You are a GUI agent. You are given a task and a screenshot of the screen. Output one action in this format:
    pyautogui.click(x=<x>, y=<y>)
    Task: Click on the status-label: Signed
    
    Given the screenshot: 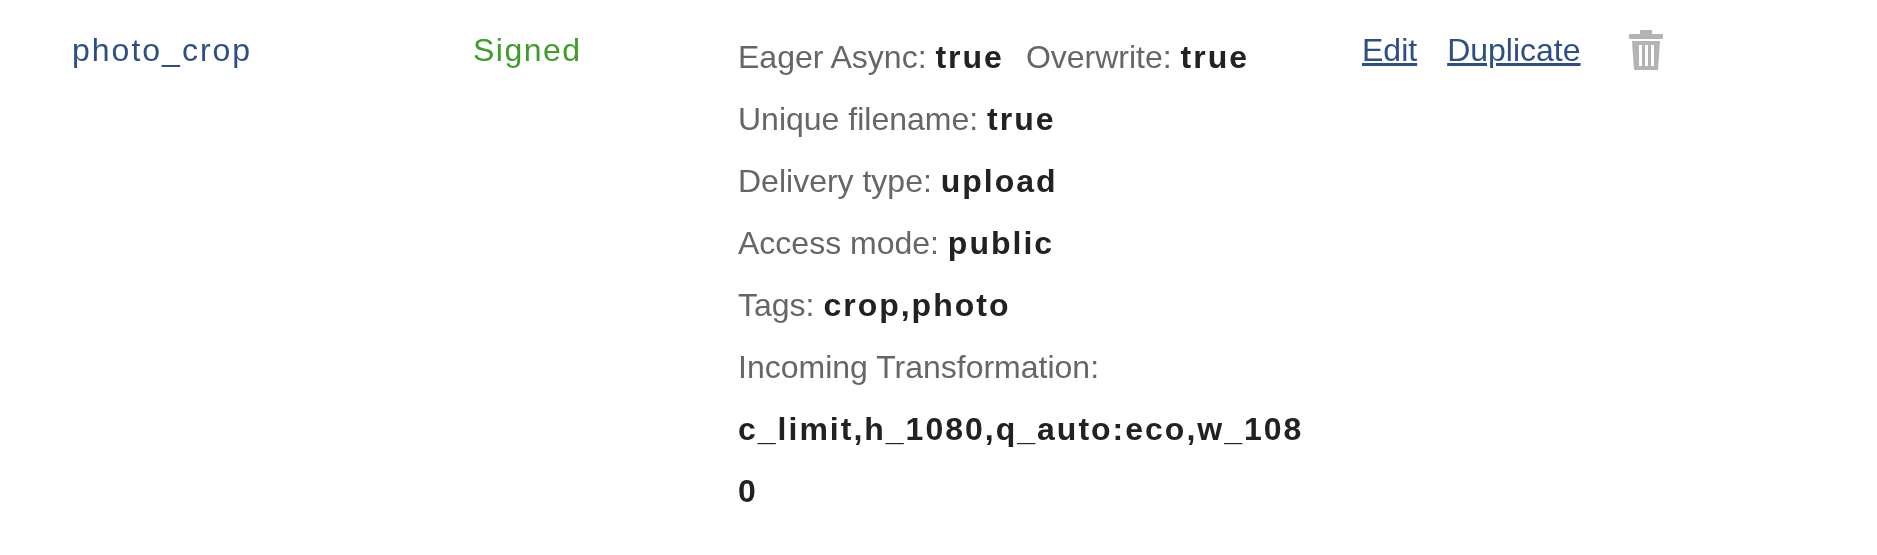 What is the action you would take?
    pyautogui.click(x=527, y=50)
    